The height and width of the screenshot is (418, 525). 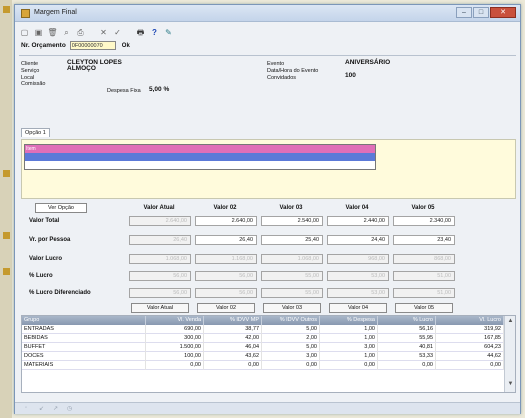 What do you see at coordinates (44, 221) in the screenshot?
I see `row-label: Valor Total` at bounding box center [44, 221].